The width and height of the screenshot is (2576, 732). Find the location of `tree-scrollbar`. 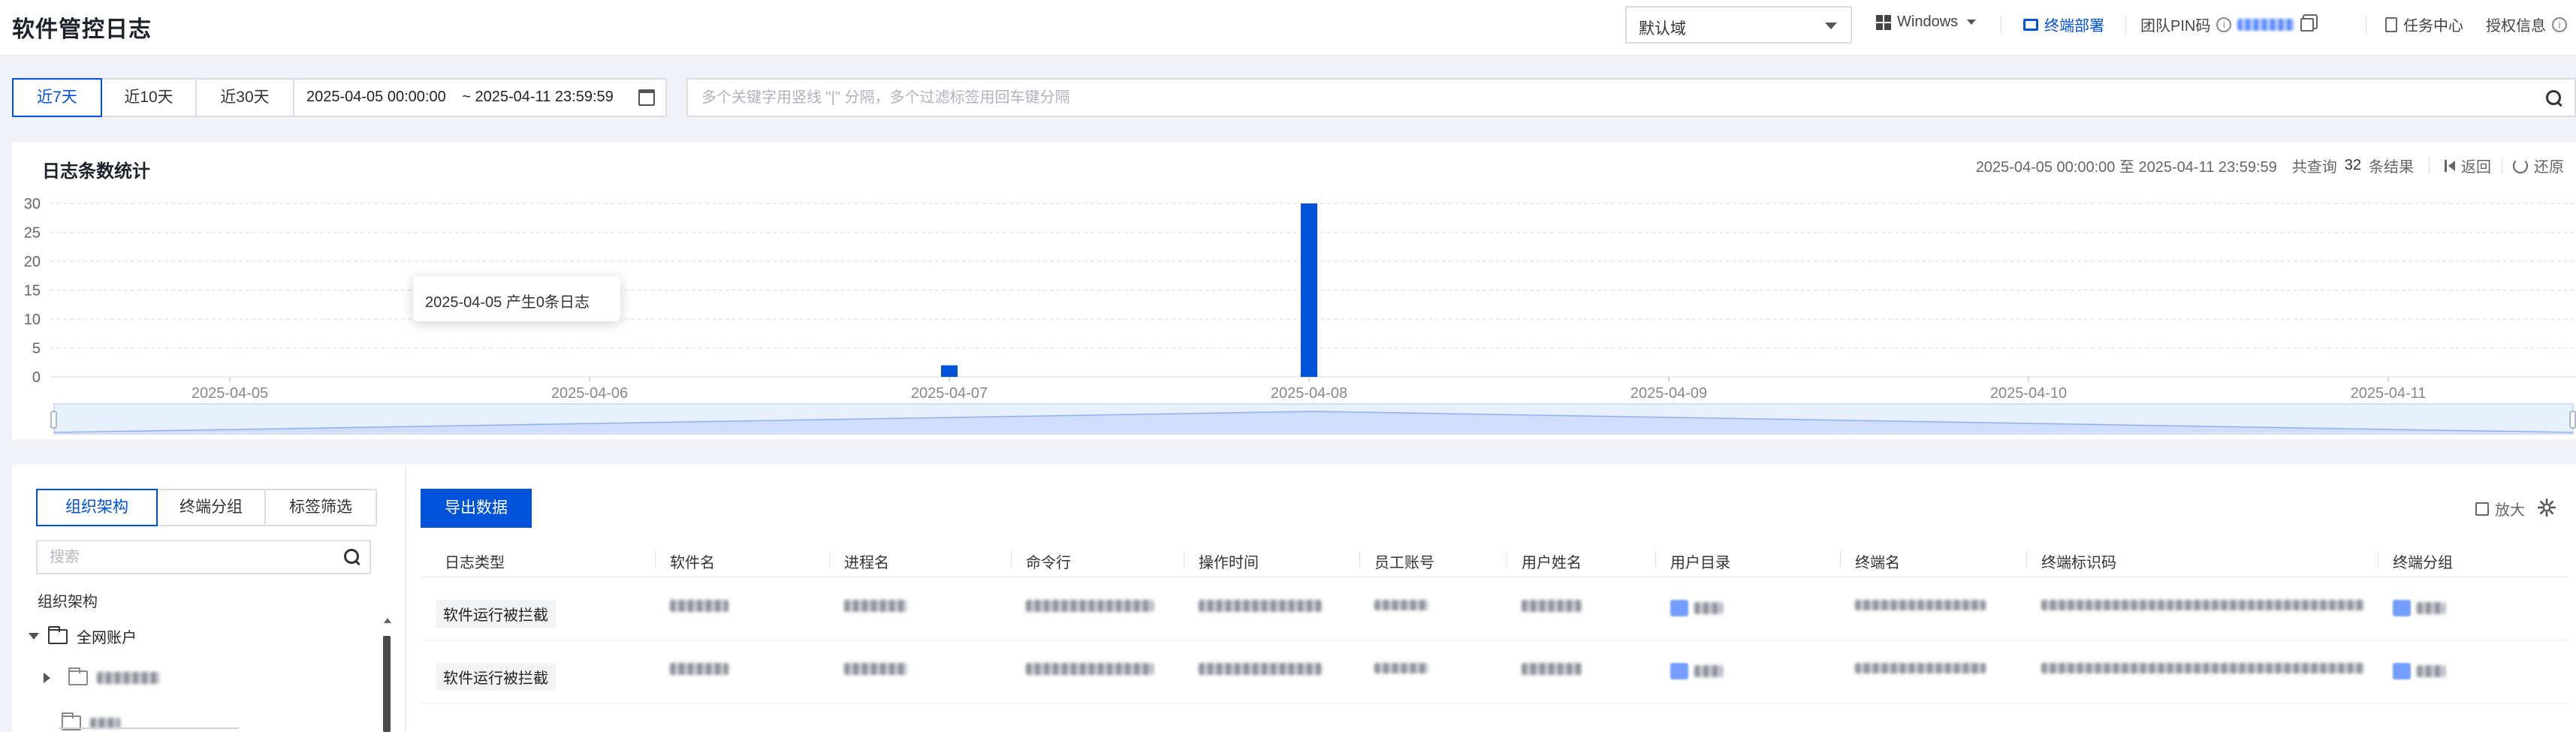

tree-scrollbar is located at coordinates (387, 675).